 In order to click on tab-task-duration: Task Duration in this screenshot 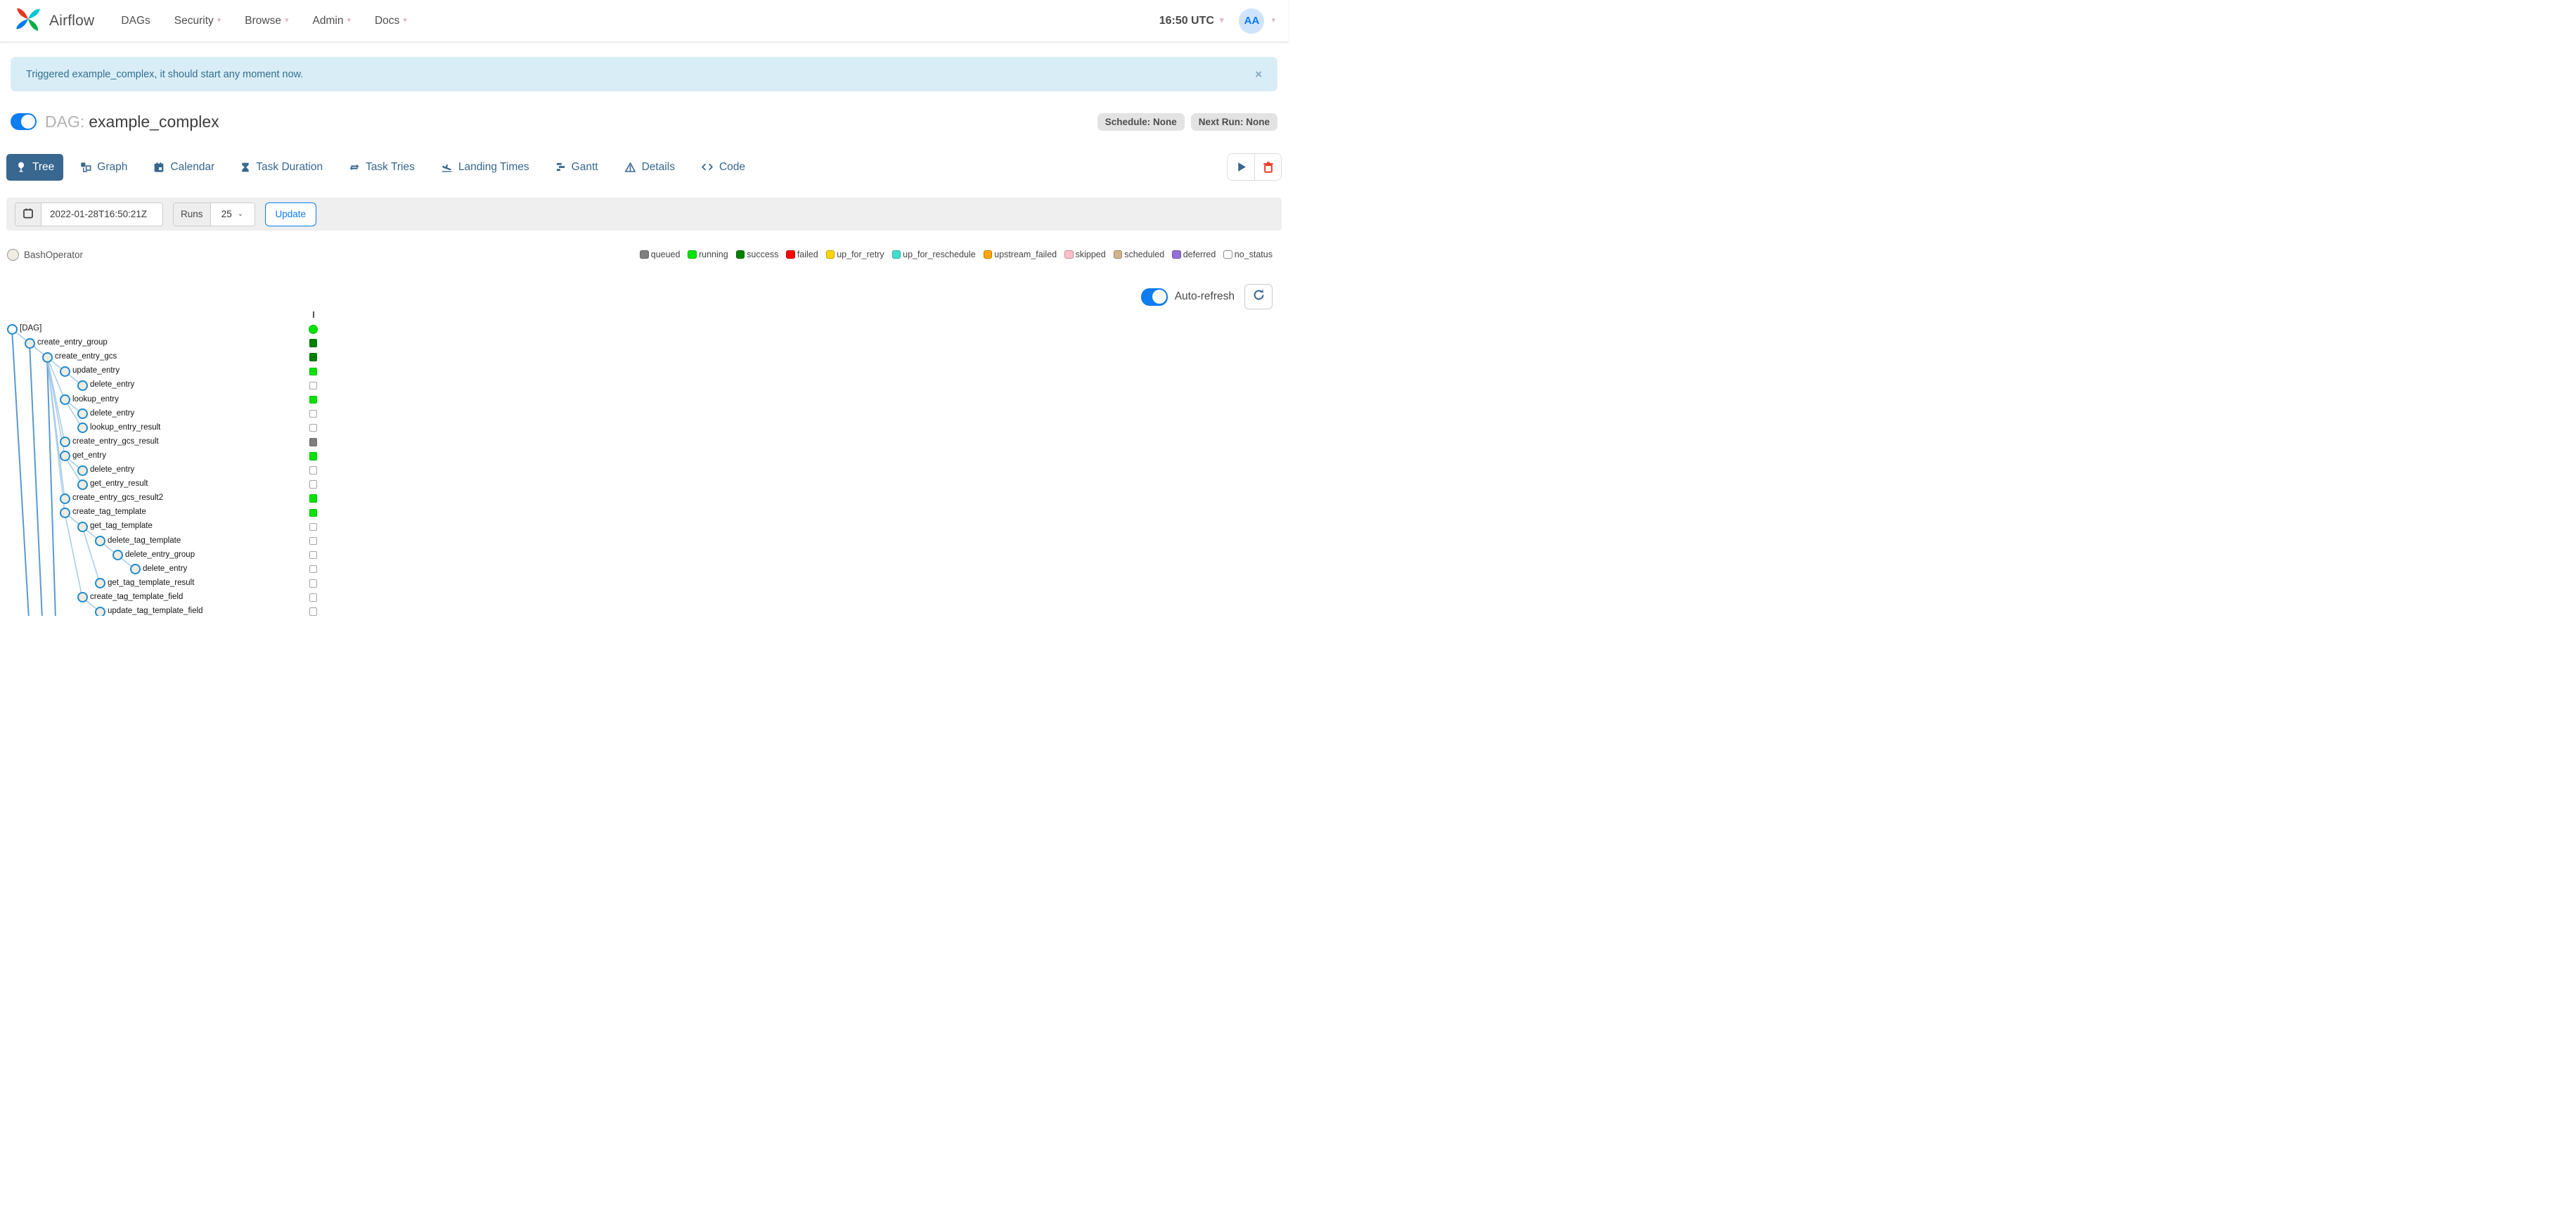, I will do `click(281, 167)`.